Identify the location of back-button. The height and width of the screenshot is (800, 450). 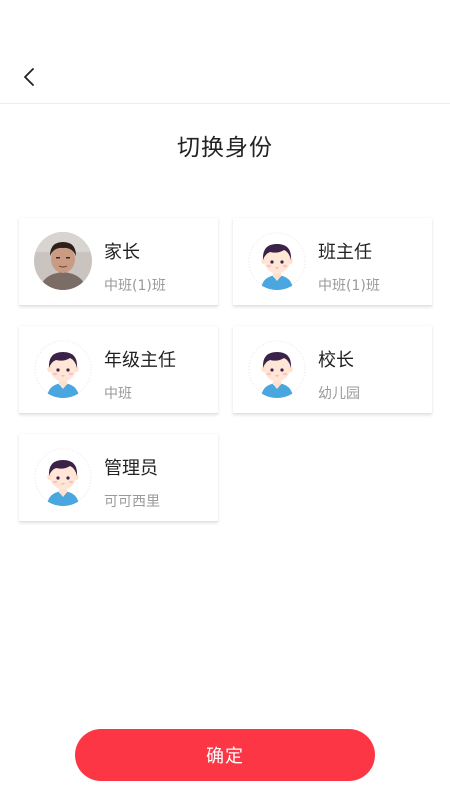
(29, 77).